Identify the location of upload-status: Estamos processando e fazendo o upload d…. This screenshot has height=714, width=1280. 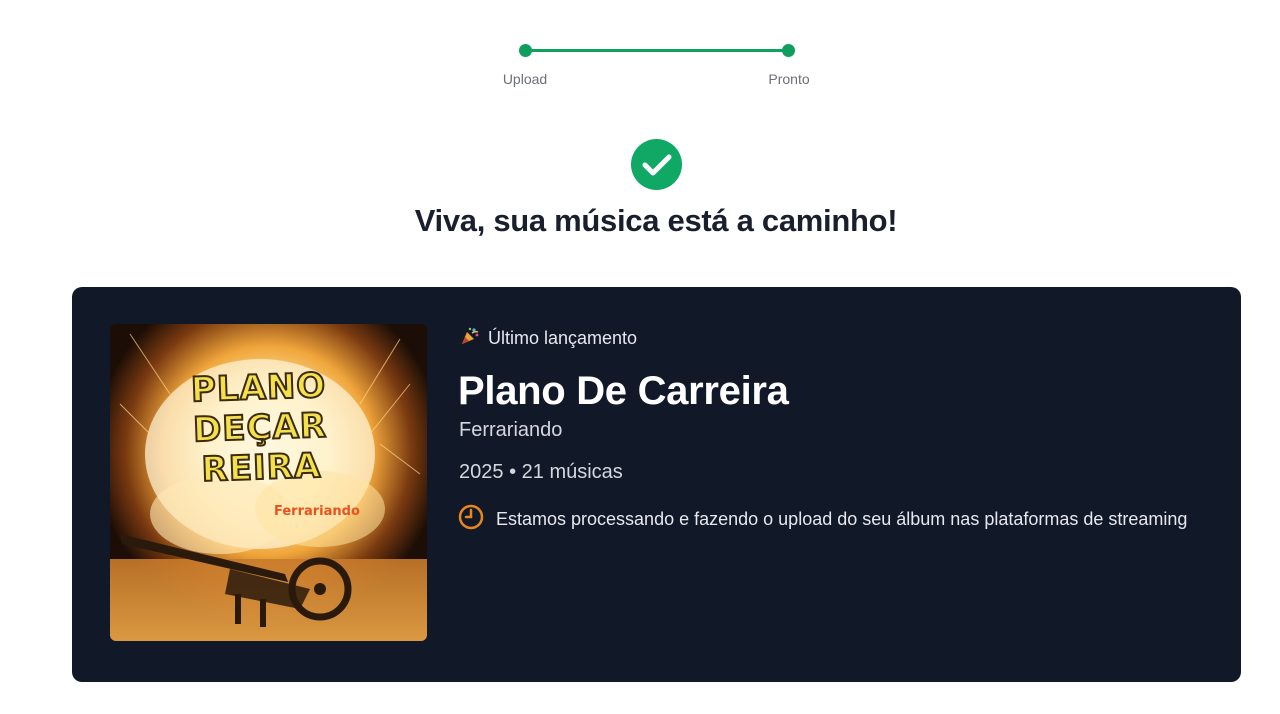
(822, 519).